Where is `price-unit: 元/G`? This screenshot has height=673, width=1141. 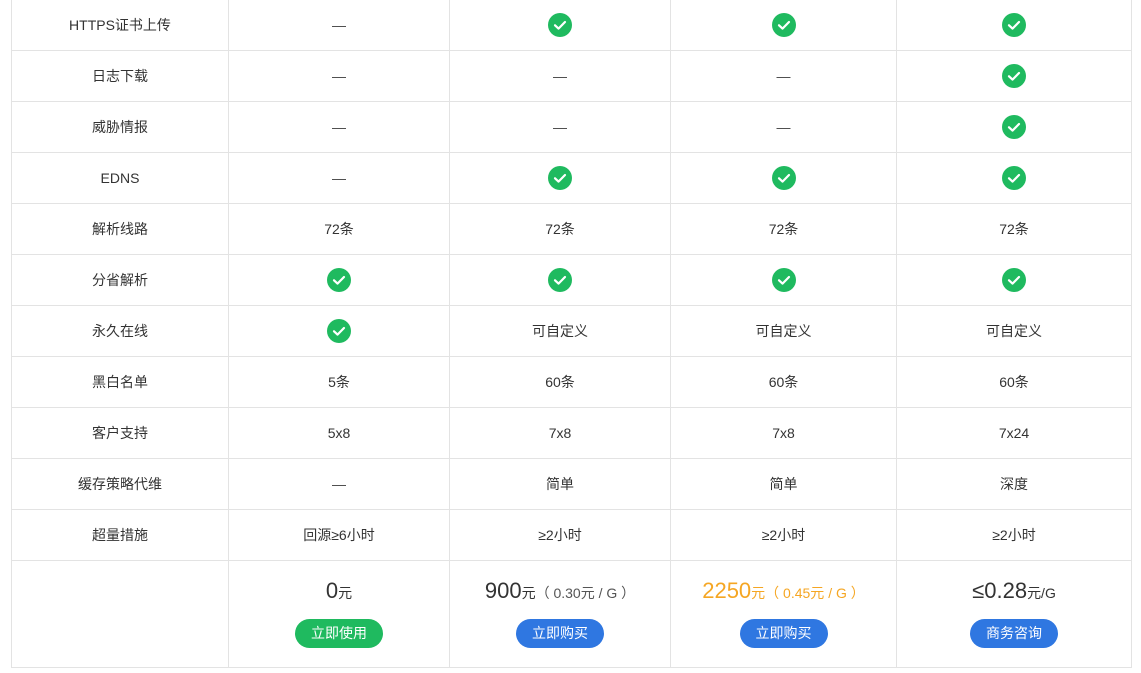
price-unit: 元/G is located at coordinates (1041, 593).